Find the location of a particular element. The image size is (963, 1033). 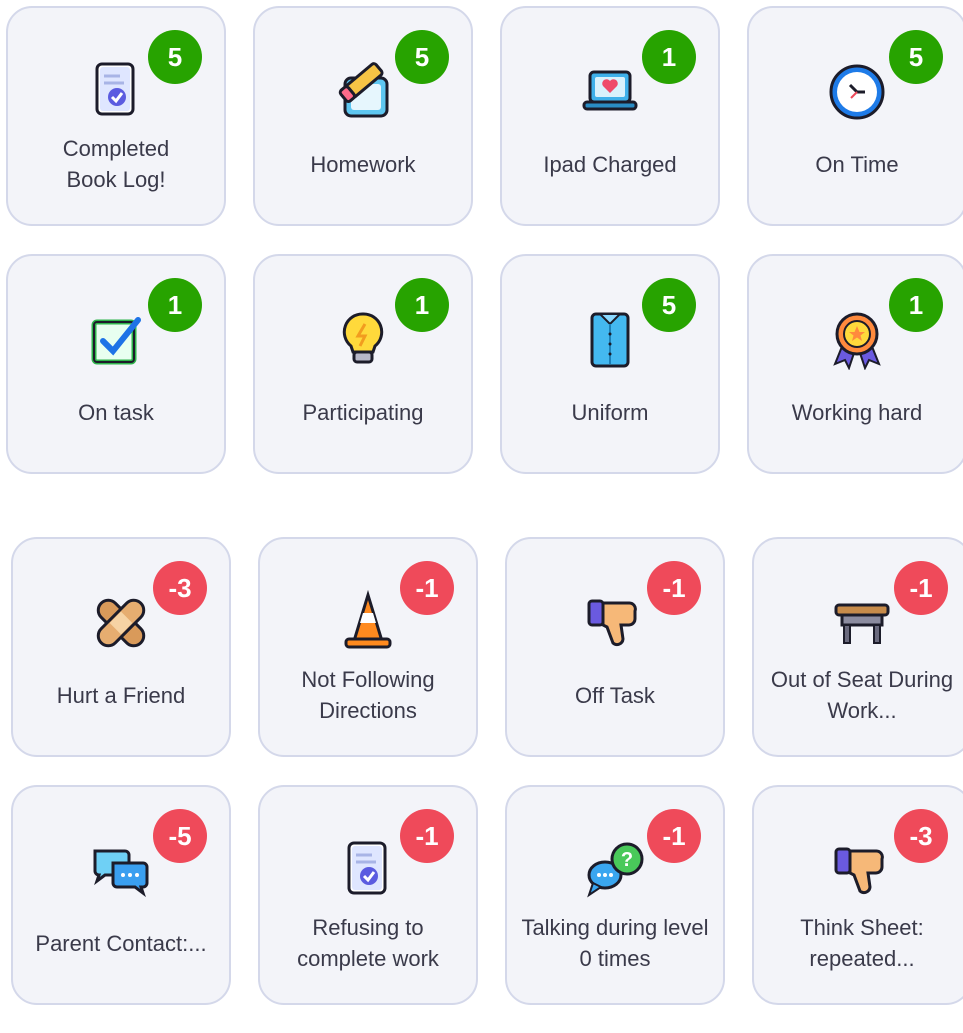

skill-card-parent-contact: Parent Contact:... -5 is located at coordinates (121, 895).